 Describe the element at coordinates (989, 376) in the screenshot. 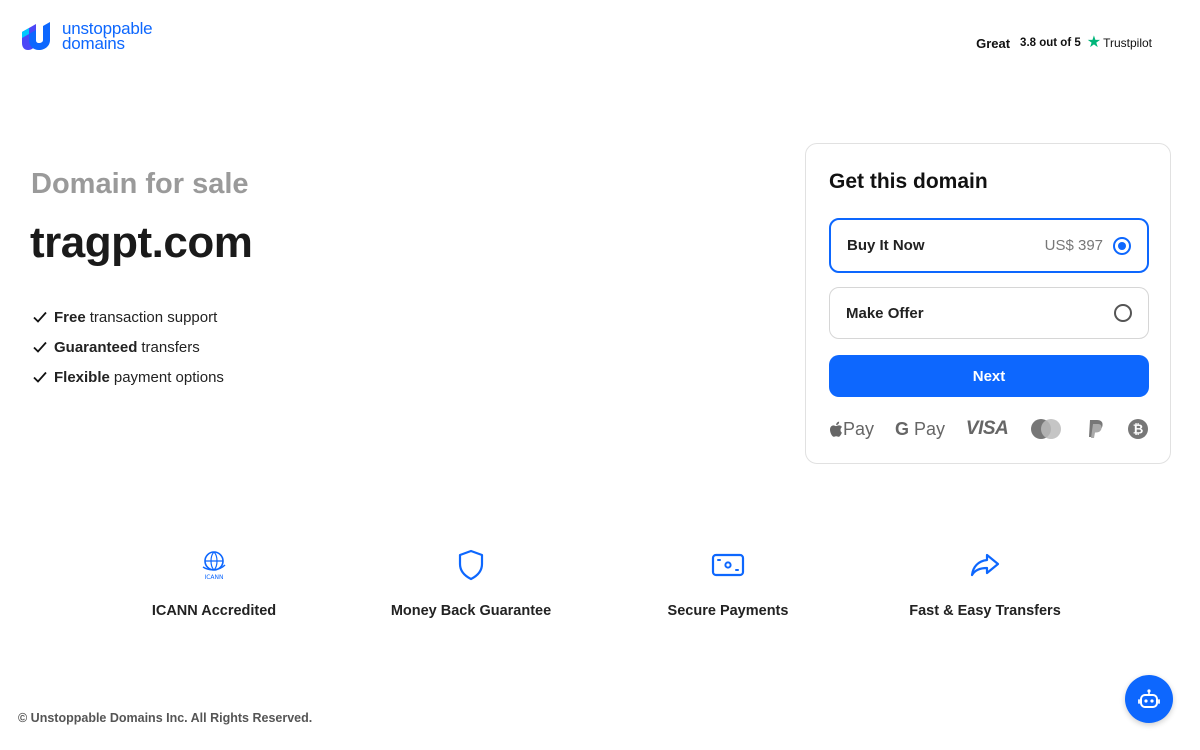

I see `next-button: Next` at that location.